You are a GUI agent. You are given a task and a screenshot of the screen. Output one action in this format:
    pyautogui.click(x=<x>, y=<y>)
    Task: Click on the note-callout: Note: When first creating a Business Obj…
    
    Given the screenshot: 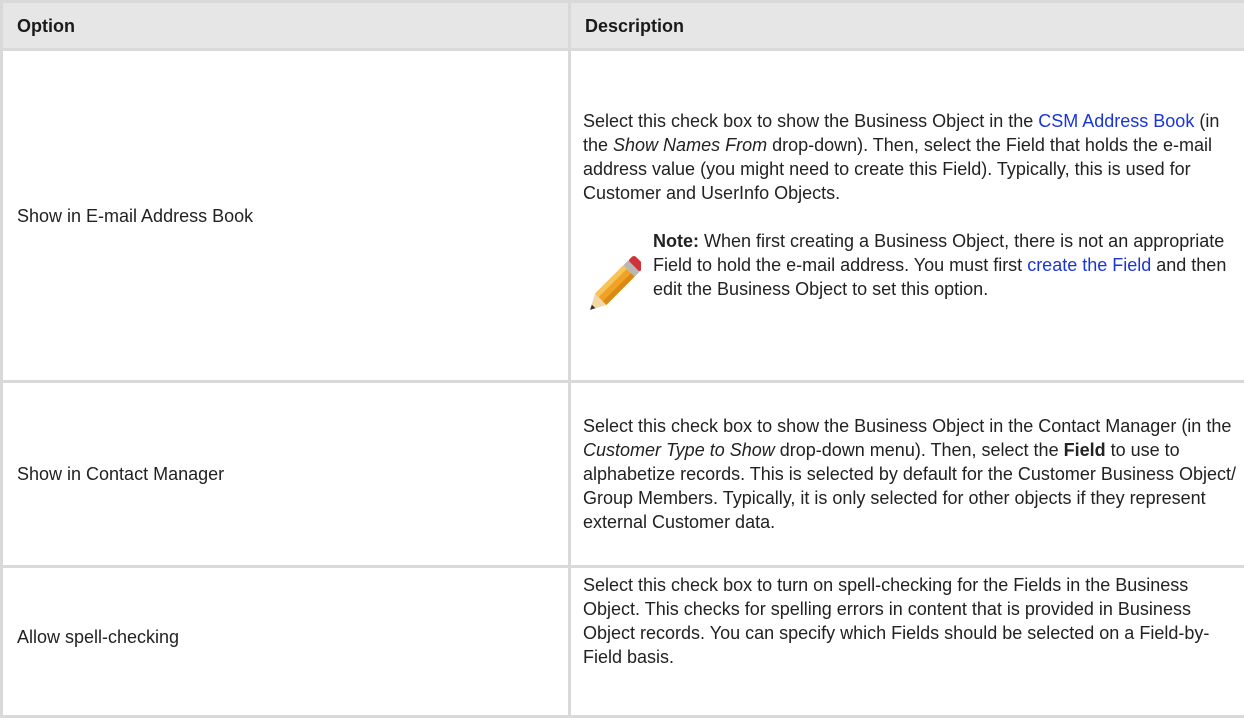 What is the action you would take?
    pyautogui.click(x=909, y=276)
    